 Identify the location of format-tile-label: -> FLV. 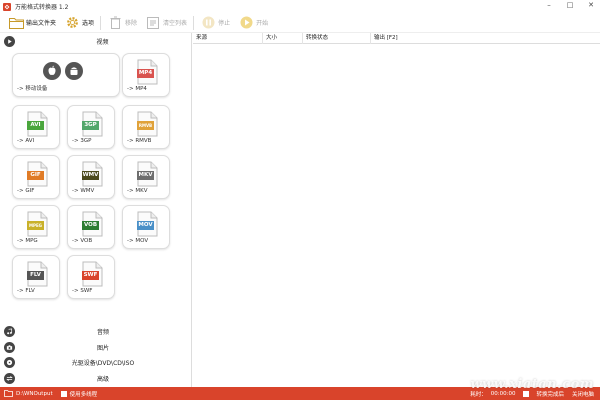
(26, 291).